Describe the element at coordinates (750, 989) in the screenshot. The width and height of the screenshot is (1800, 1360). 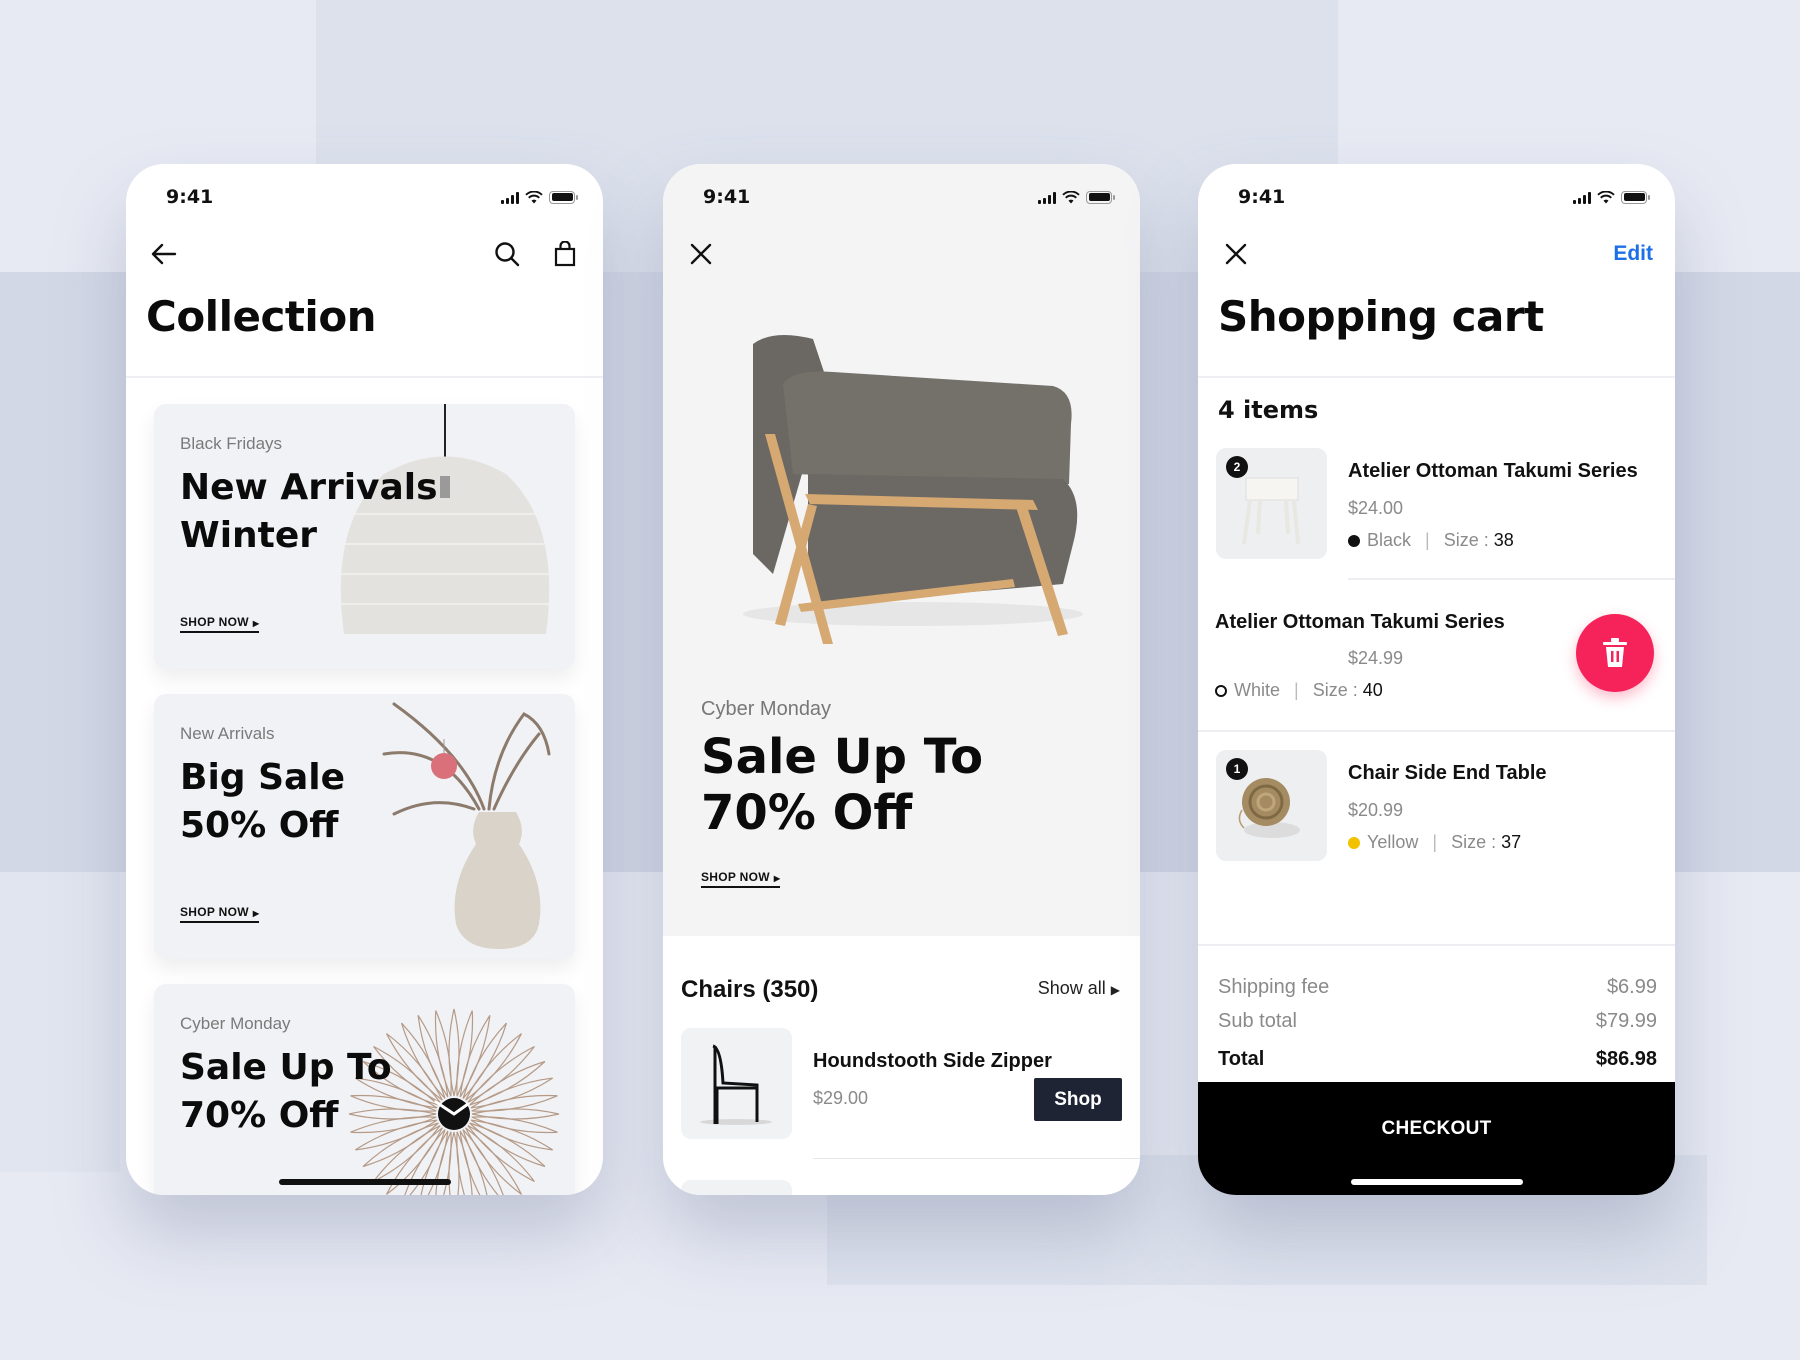
I see `section-title: Chairs (350)` at that location.